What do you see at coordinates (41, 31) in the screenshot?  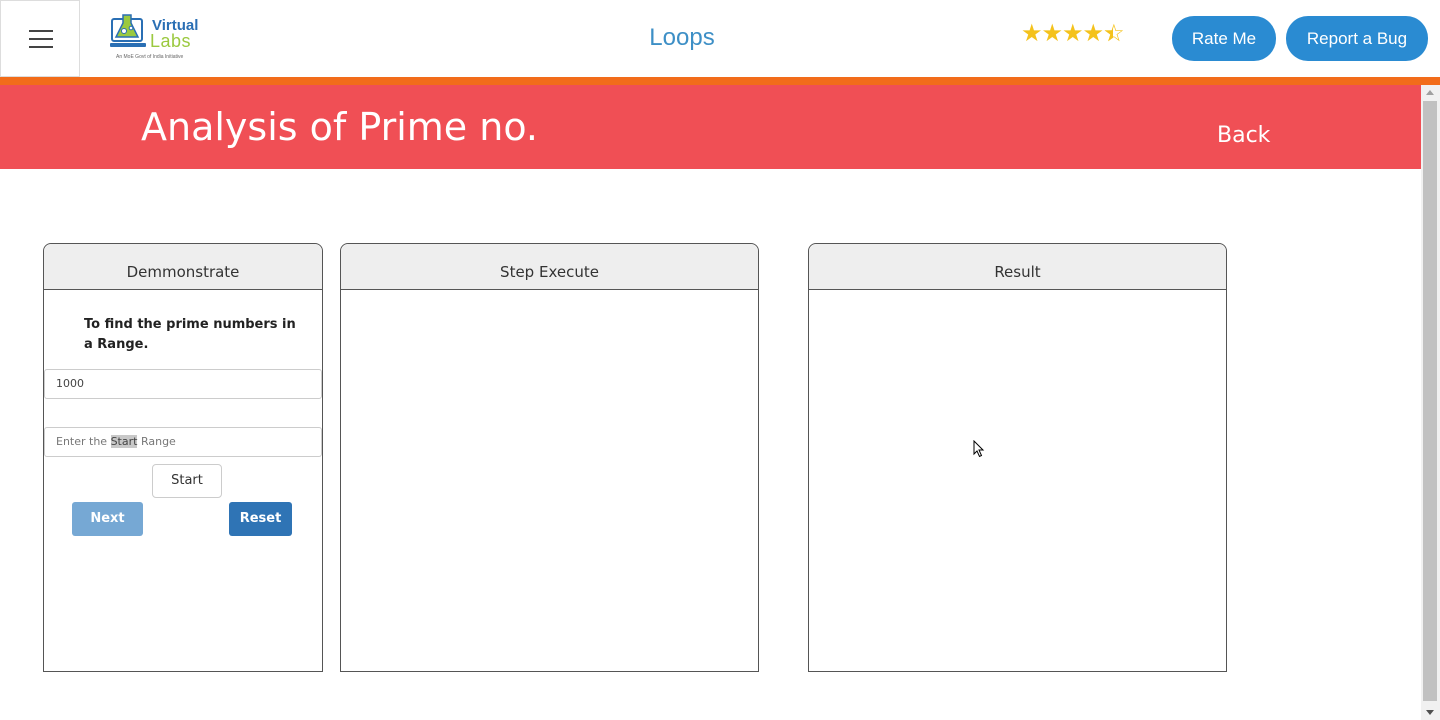 I see `hamburger-icon` at bounding box center [41, 31].